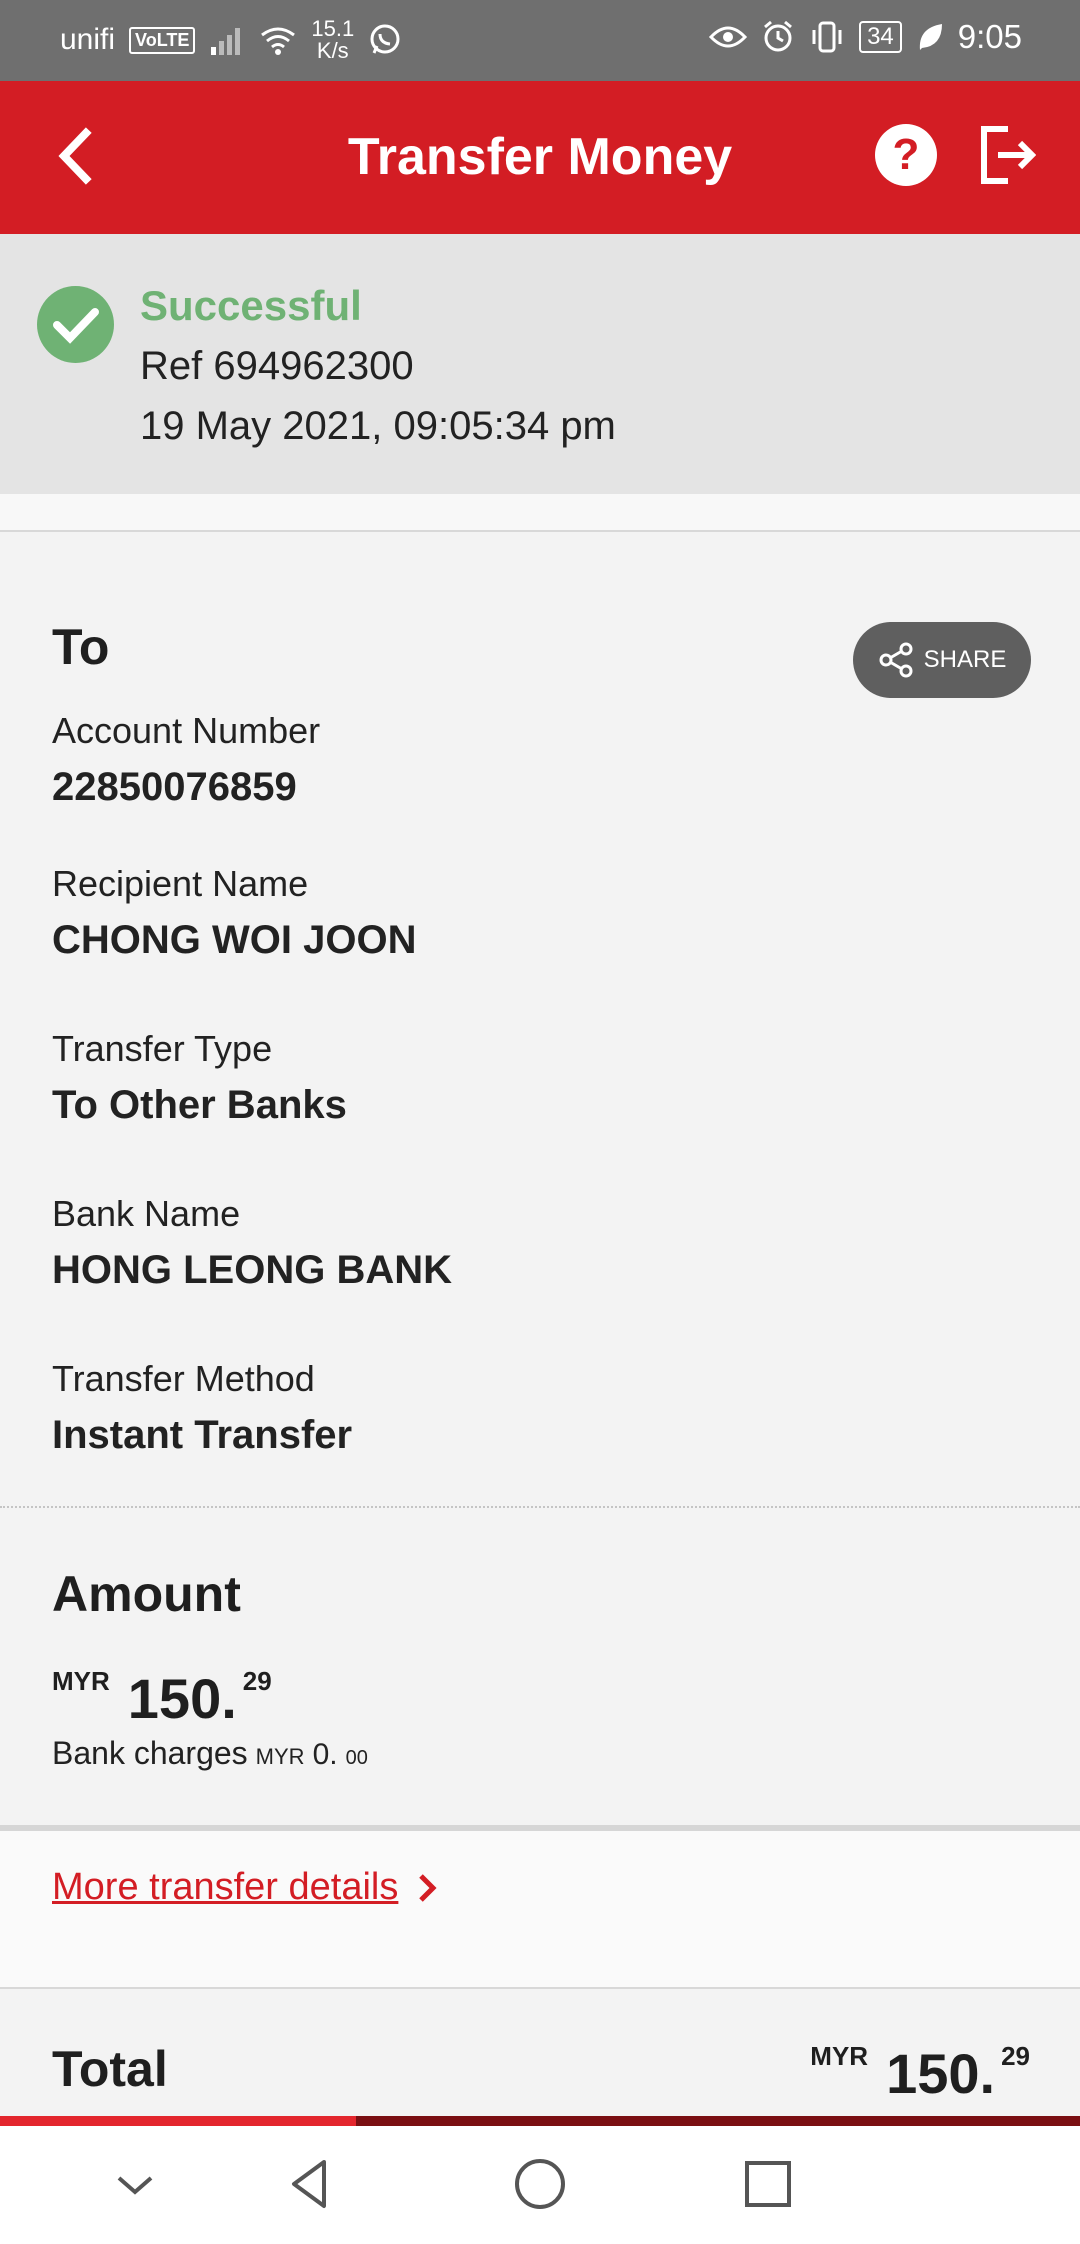 This screenshot has width=1080, height=2244. What do you see at coordinates (199, 1105) in the screenshot?
I see `transfer-type-value: To Other Banks` at bounding box center [199, 1105].